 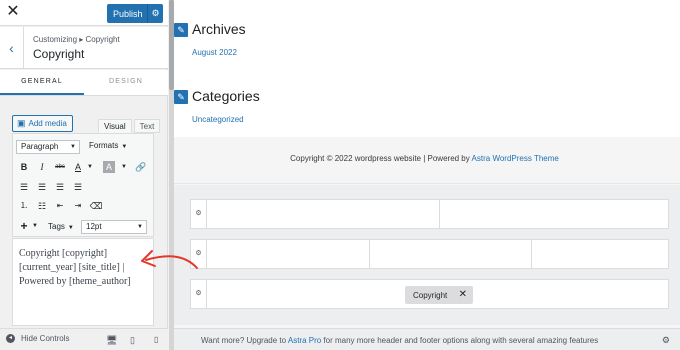 What do you see at coordinates (515, 158) in the screenshot?
I see `footer-theme-link: Astra WordPress Theme` at bounding box center [515, 158].